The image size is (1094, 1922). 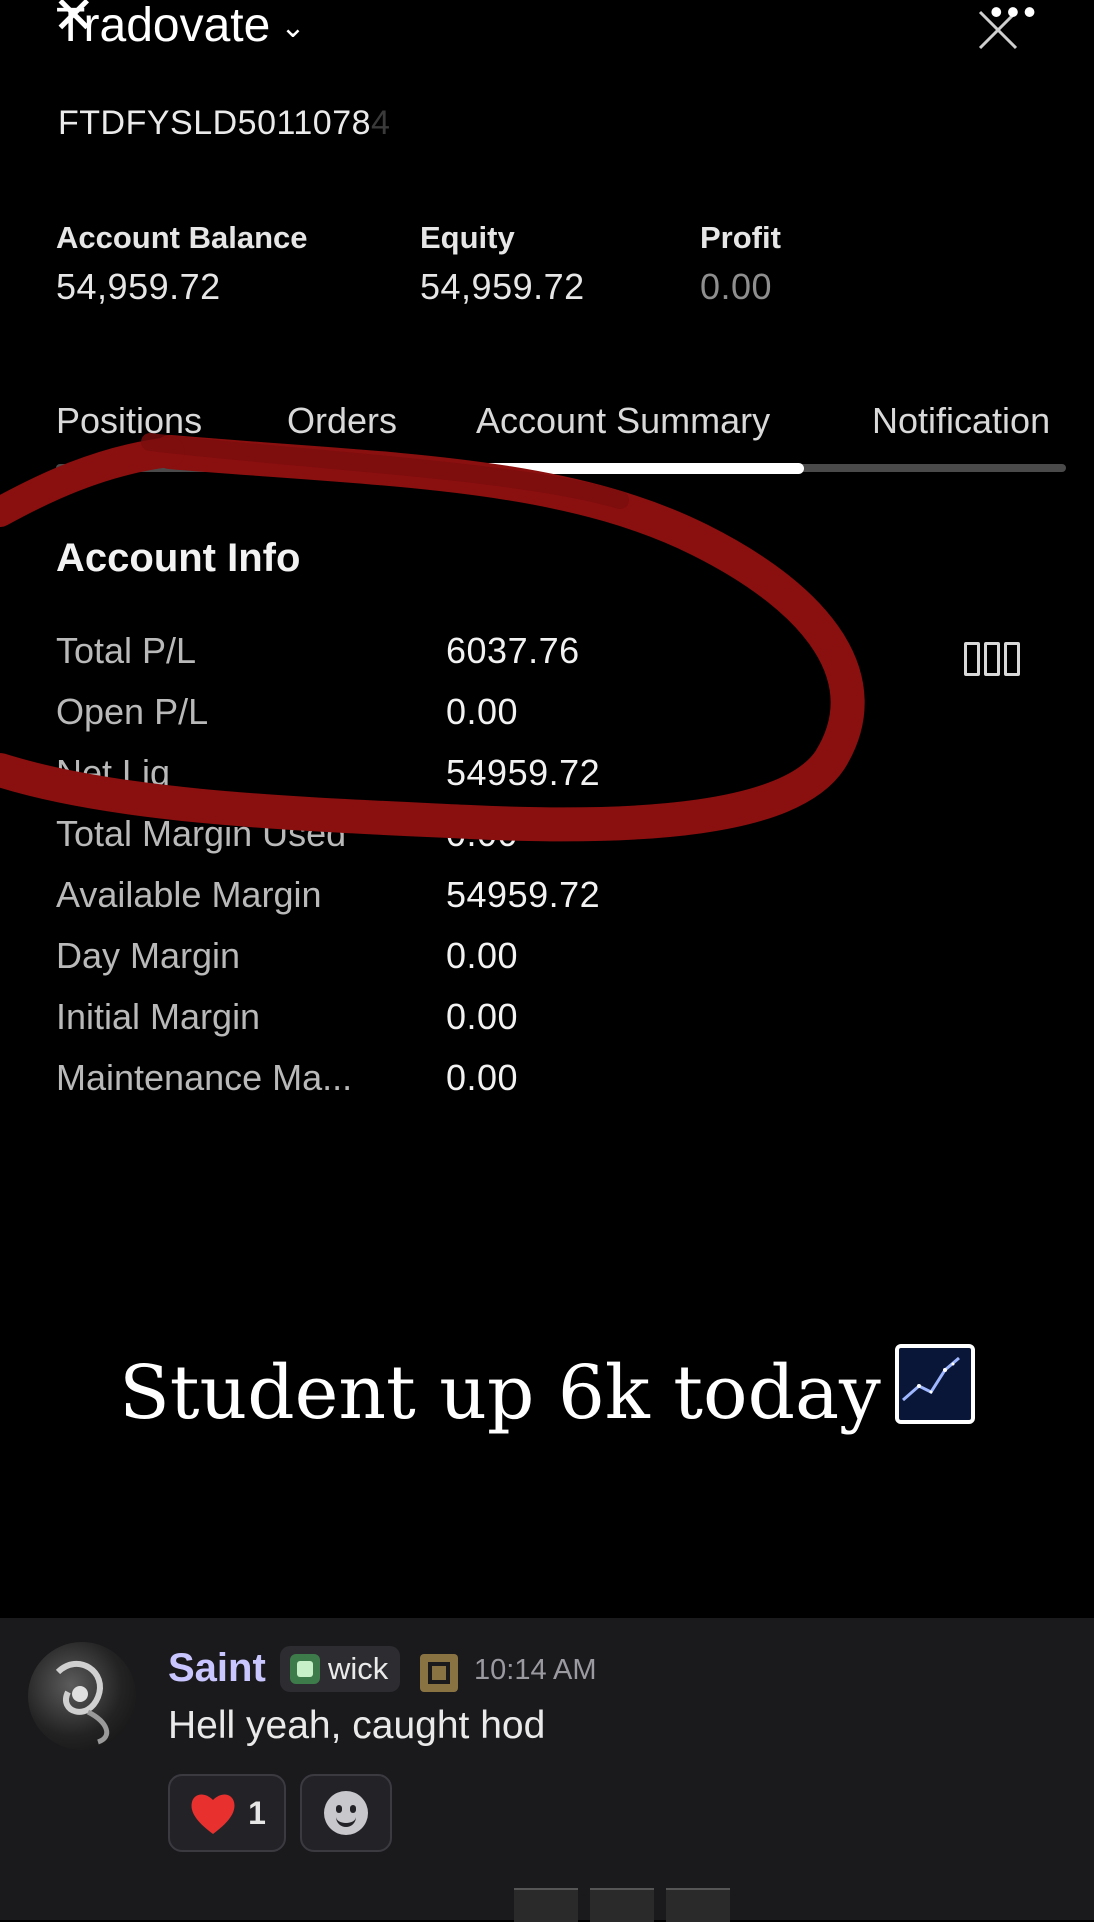 I want to click on reaction-count: 1, so click(x=257, y=1812).